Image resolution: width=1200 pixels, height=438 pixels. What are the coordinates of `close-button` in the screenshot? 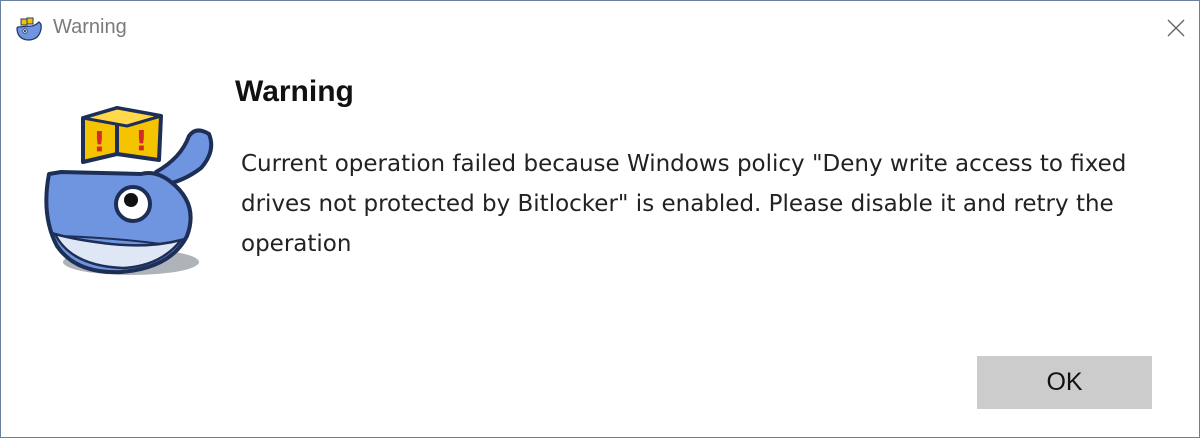 It's located at (1176, 30).